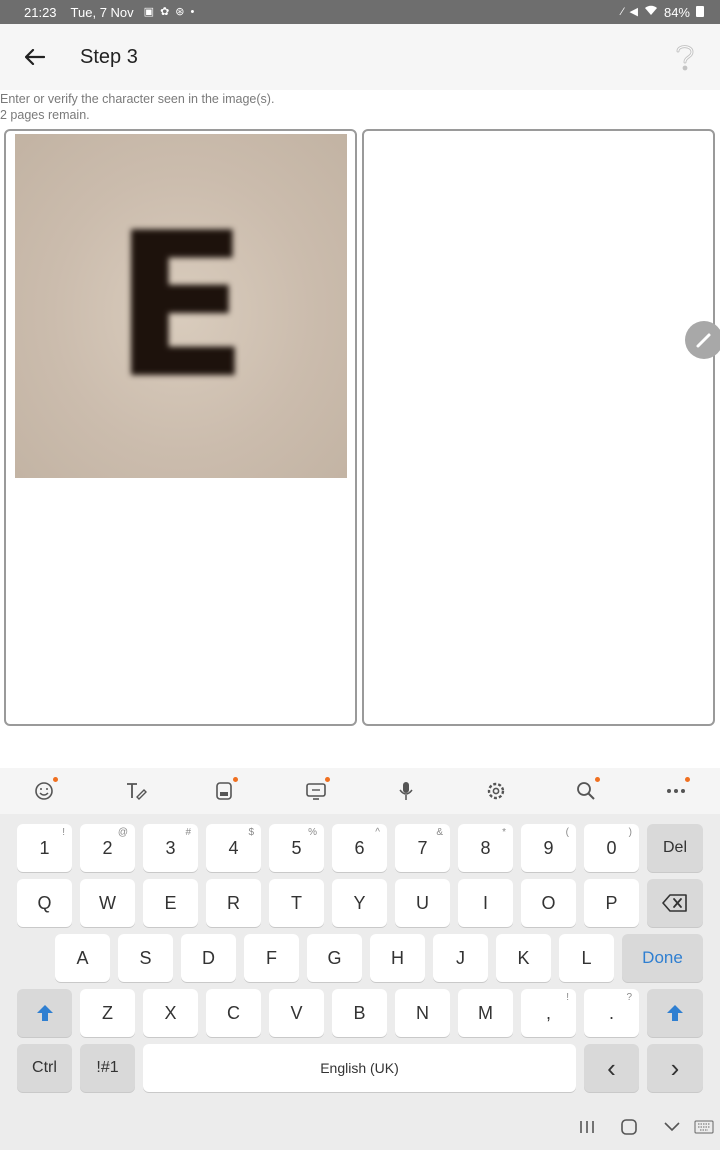  Describe the element at coordinates (170, 848) in the screenshot. I see `key-3: 3 #` at that location.